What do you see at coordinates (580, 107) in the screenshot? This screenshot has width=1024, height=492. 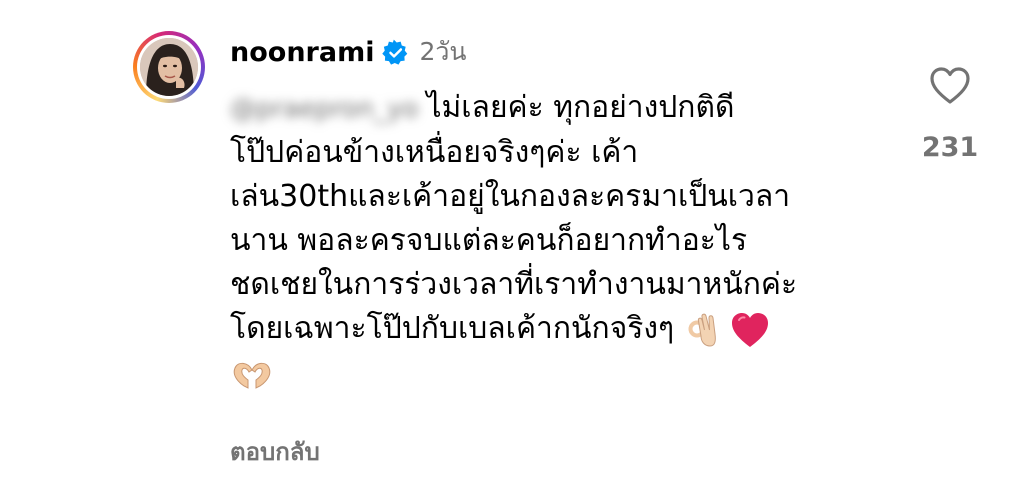 I see `comment-line-text: ไม่เลยค่ะ ทุกอย่างปกติดี` at bounding box center [580, 107].